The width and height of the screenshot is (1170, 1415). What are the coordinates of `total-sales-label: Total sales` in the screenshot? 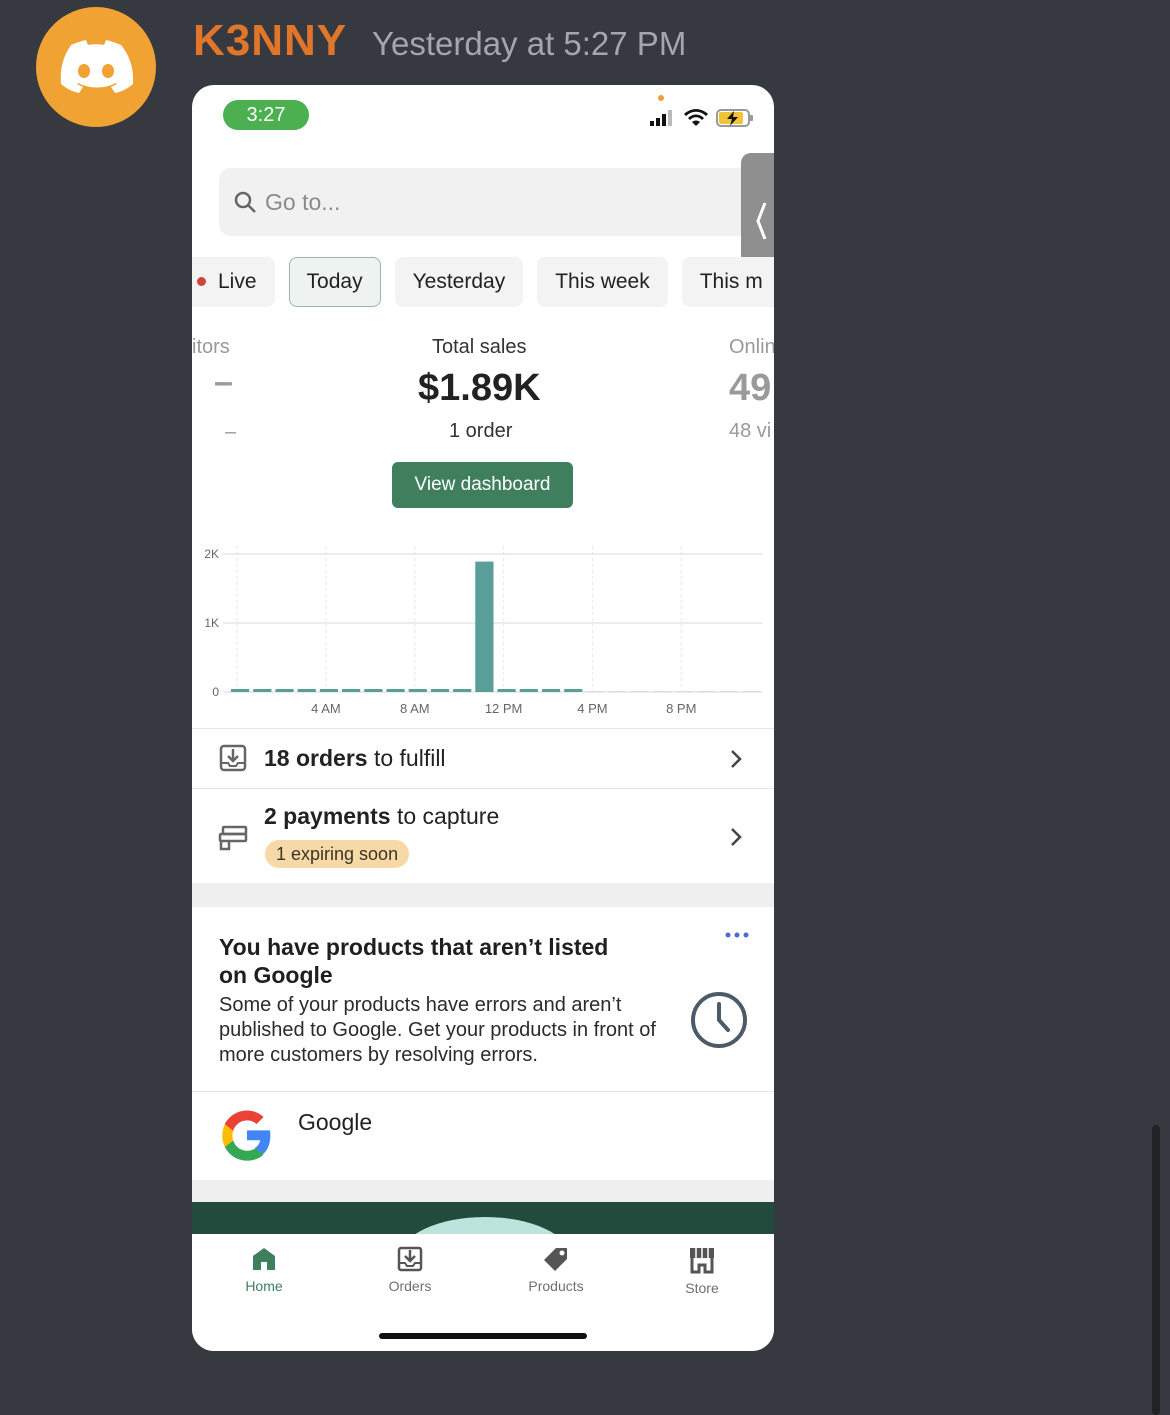 It's located at (479, 347).